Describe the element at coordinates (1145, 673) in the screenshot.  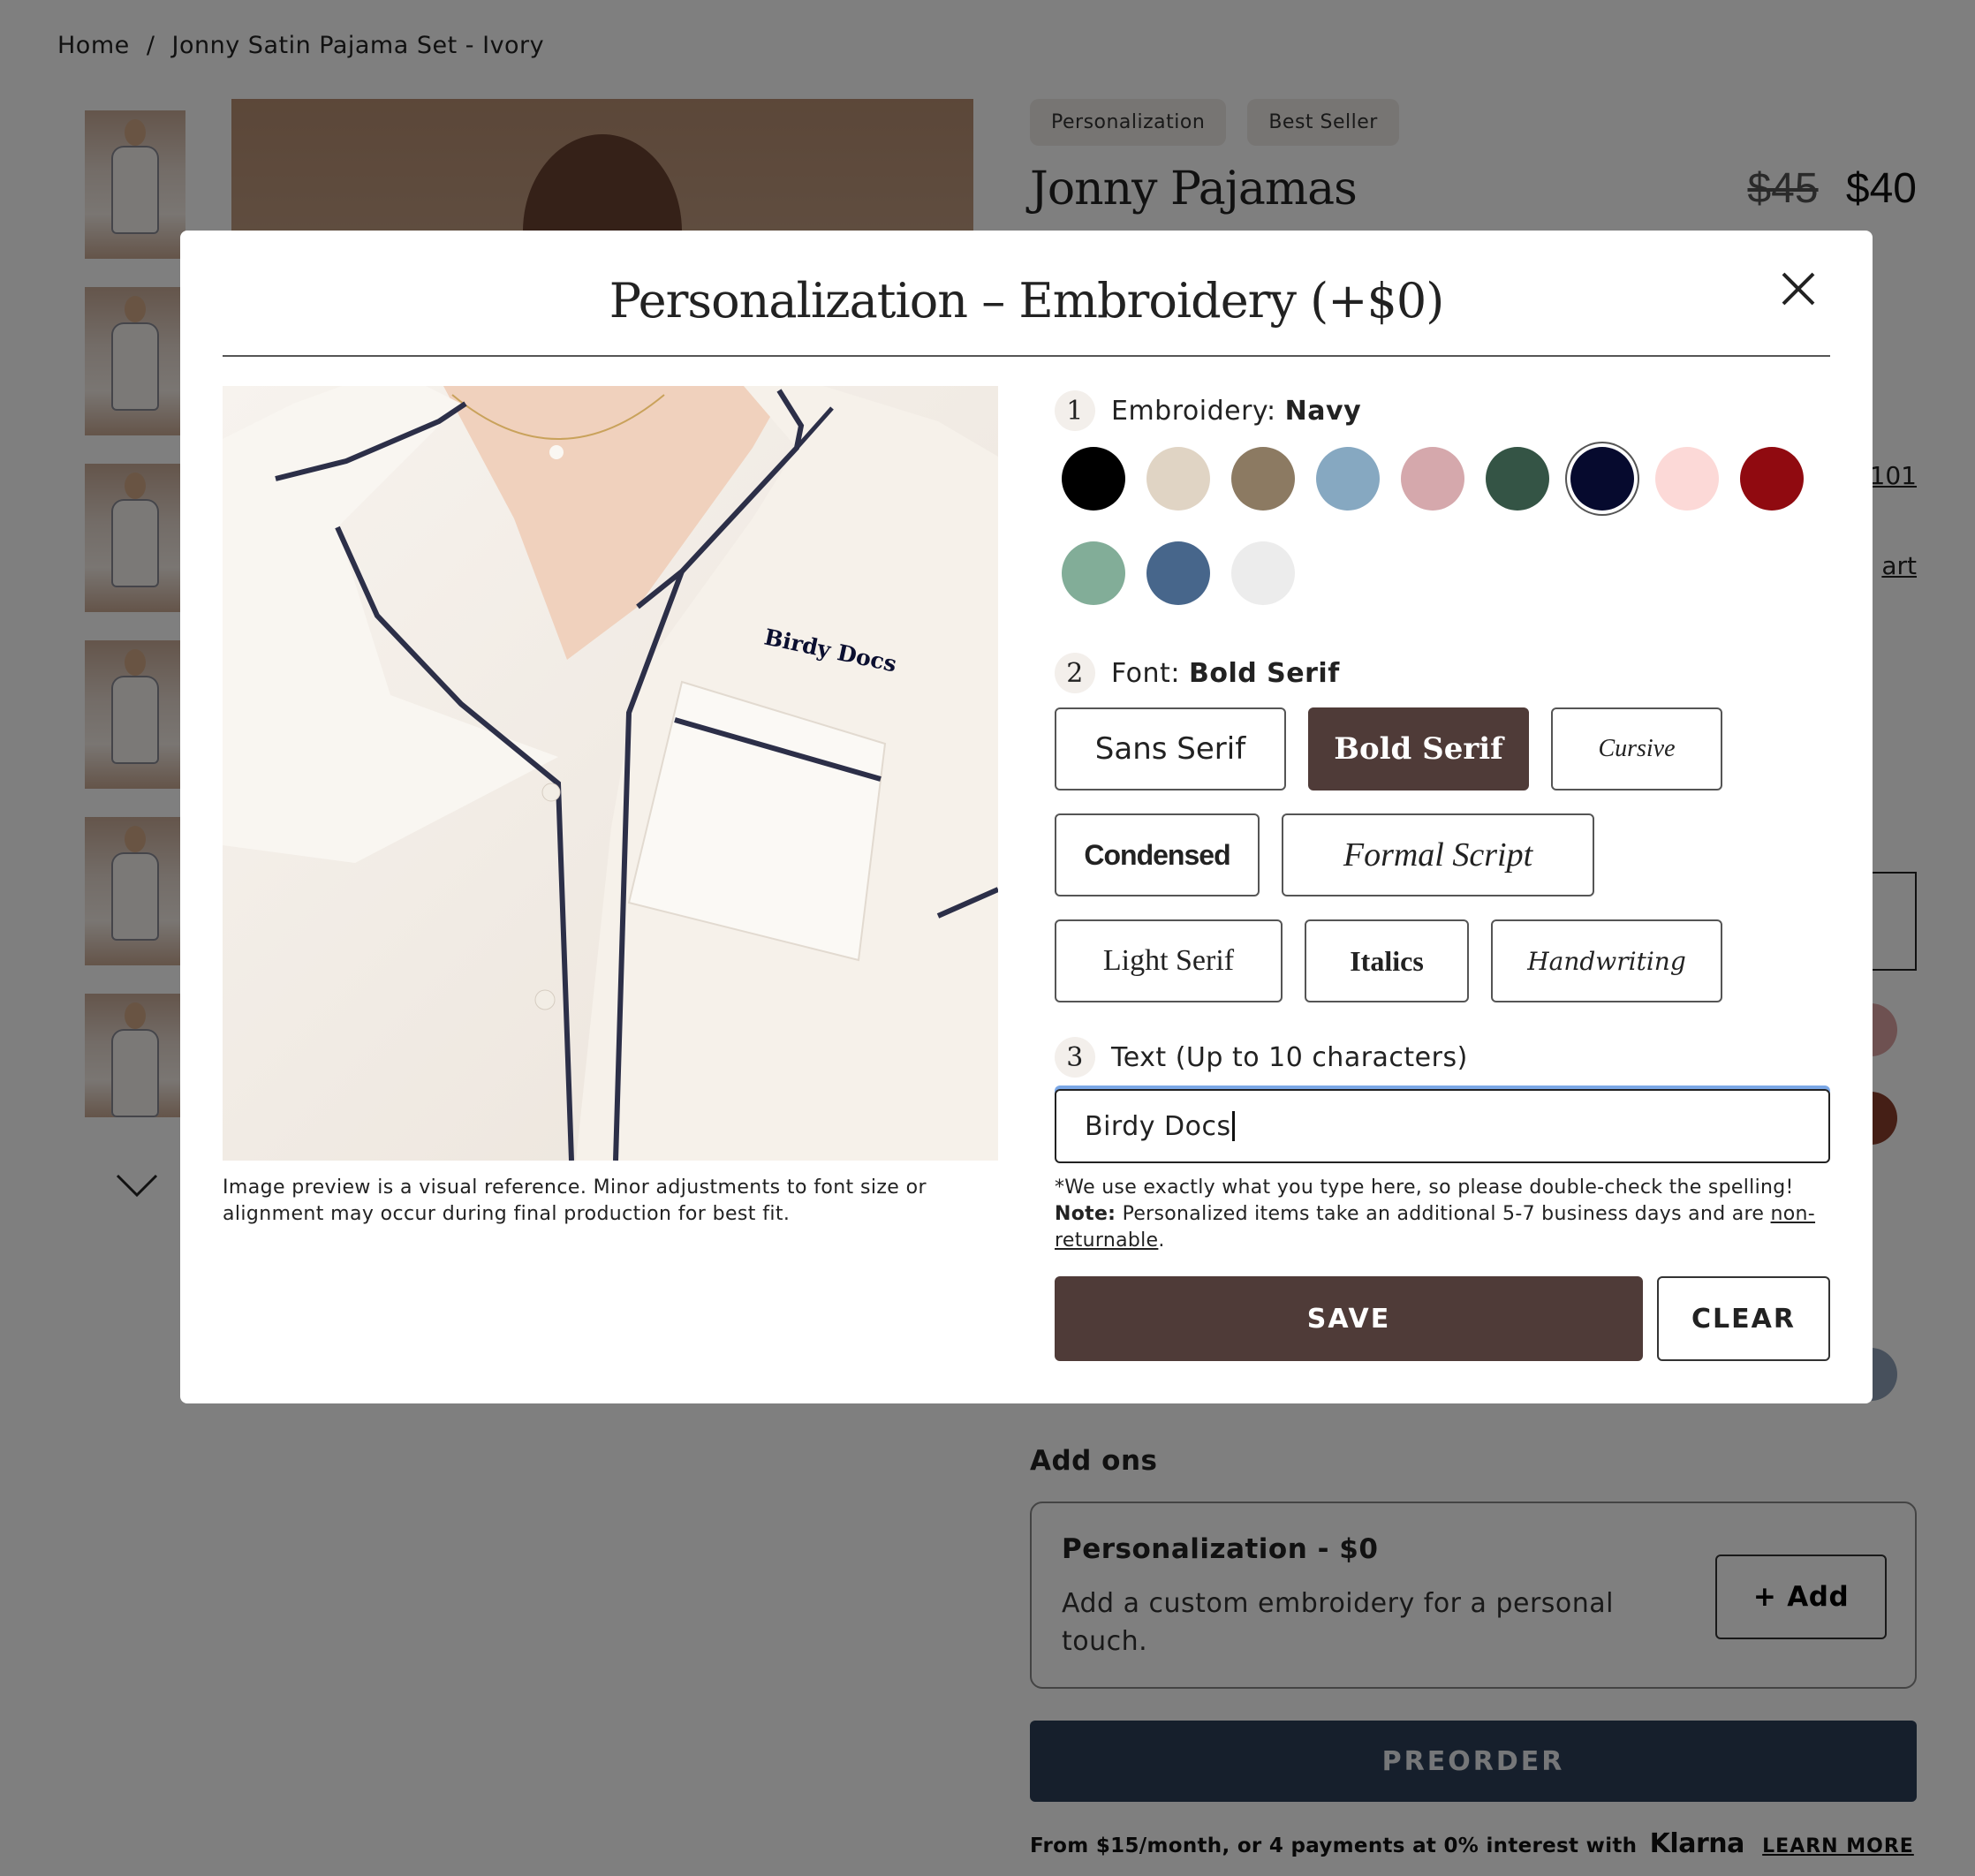
I see `step-label: Font:` at that location.